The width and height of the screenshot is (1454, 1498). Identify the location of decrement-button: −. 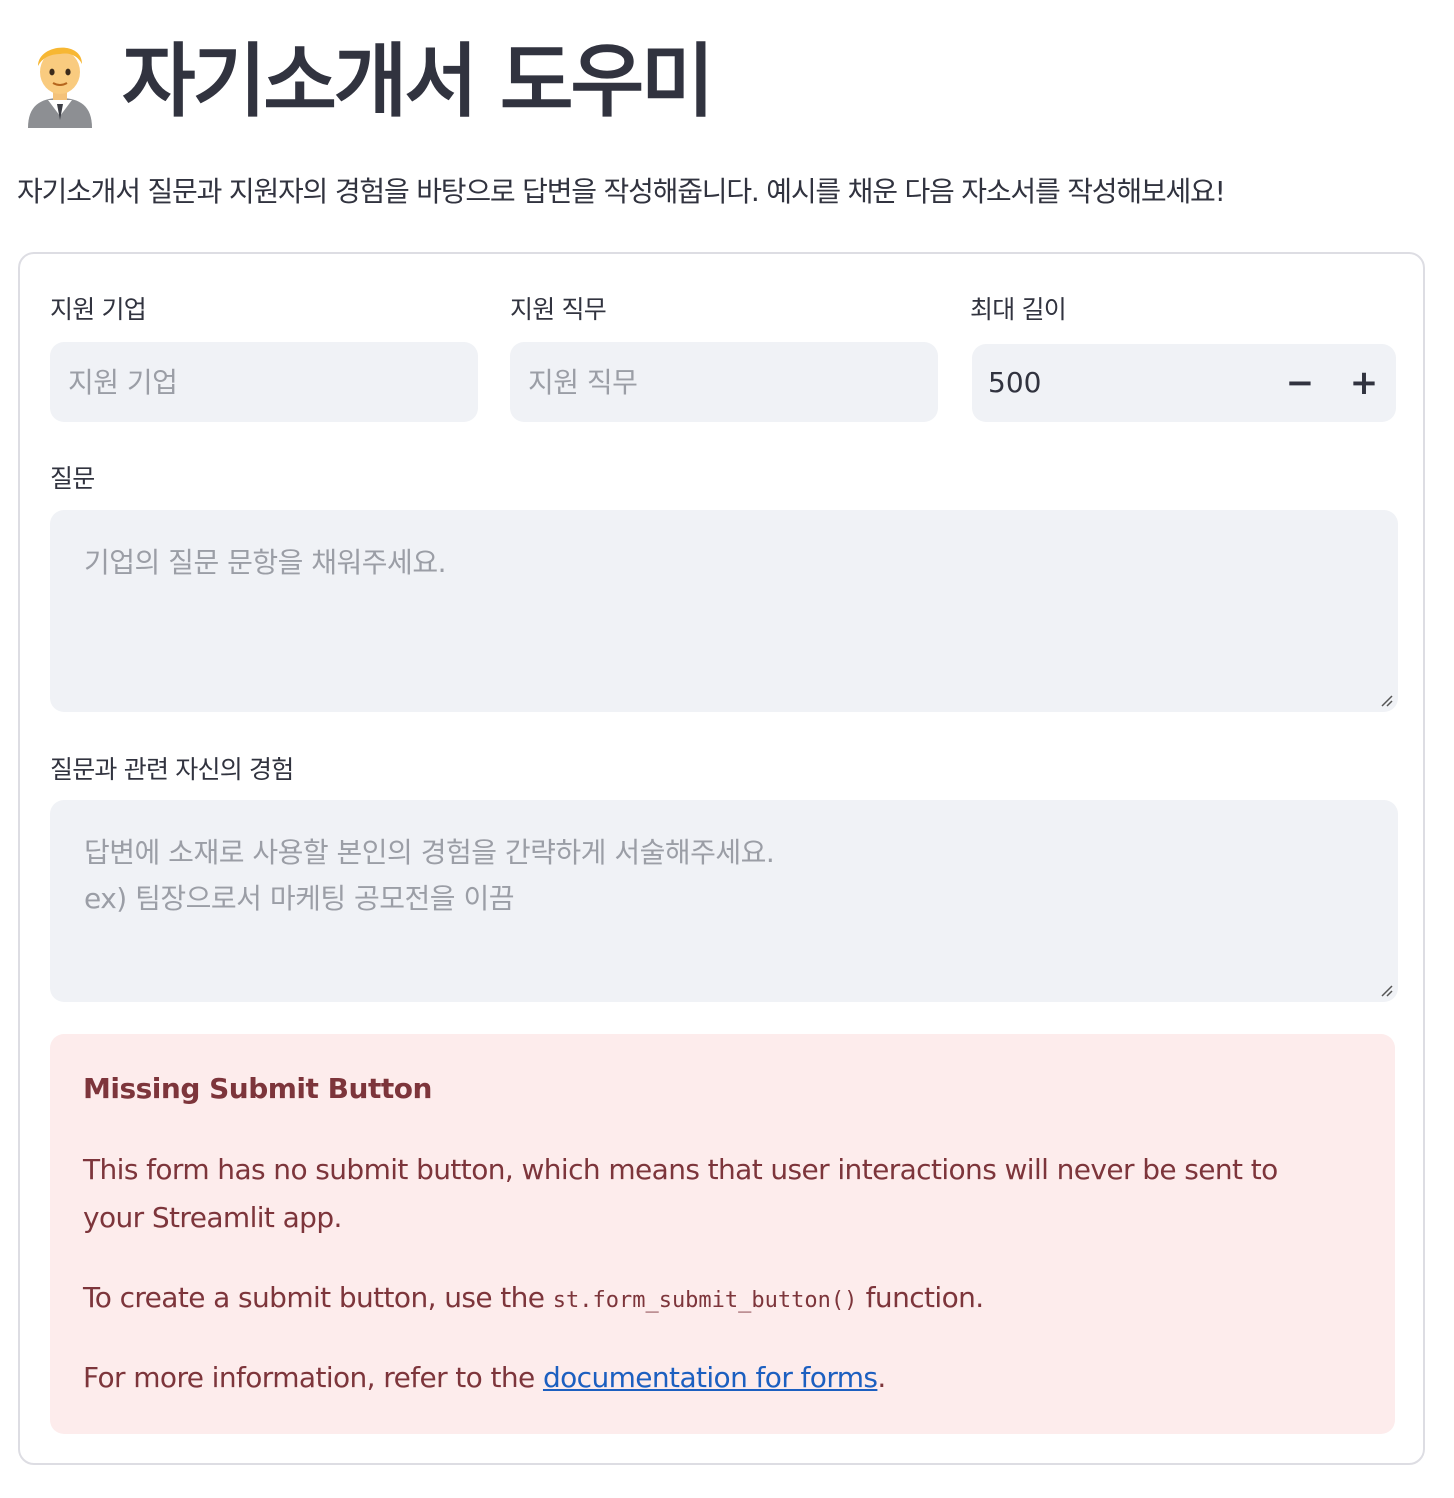
(1300, 383).